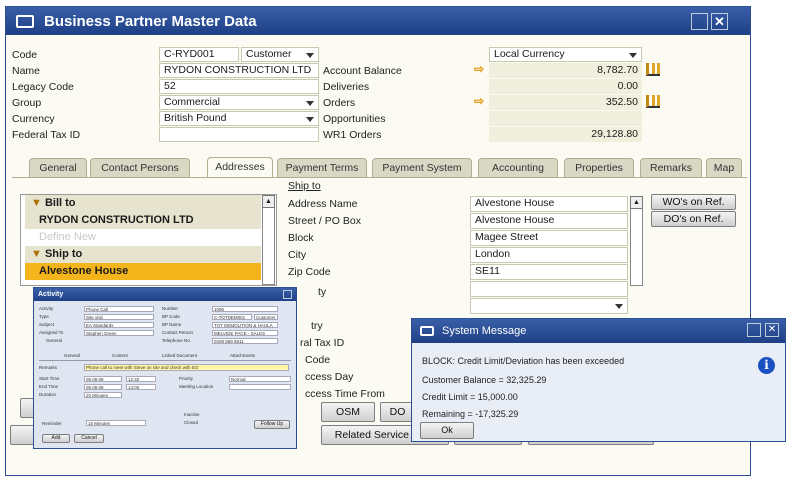  I want to click on closed-checkbox: Closed, so click(191, 422).